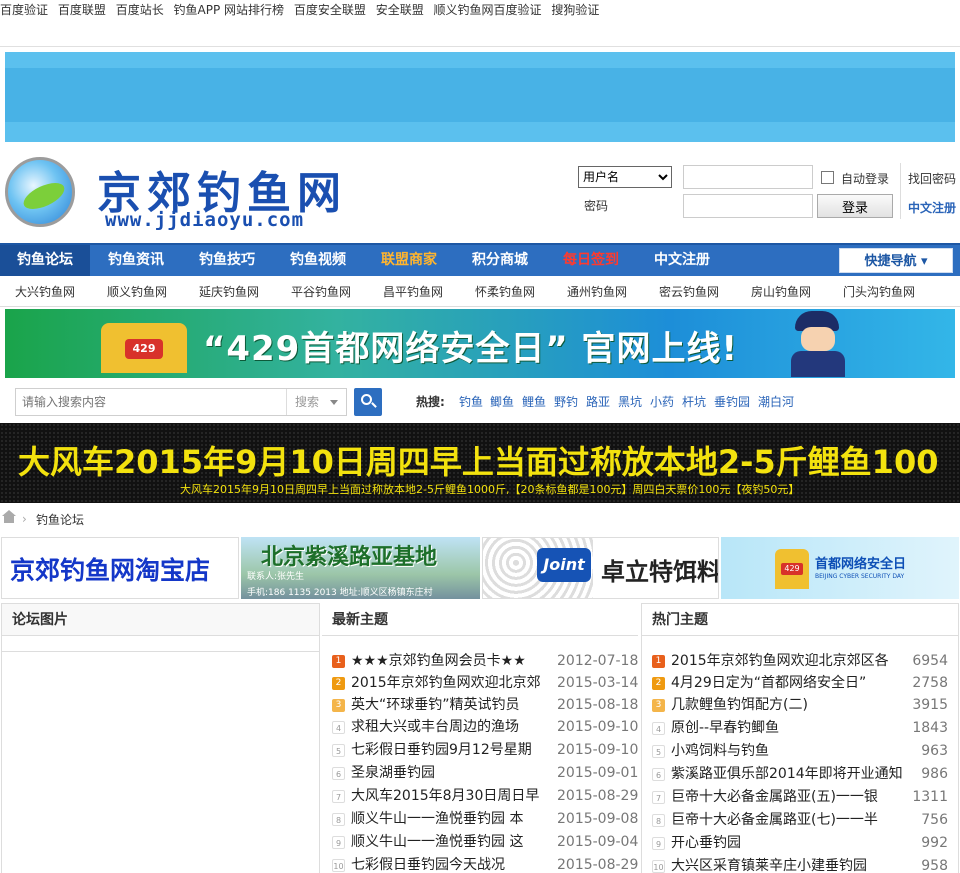  What do you see at coordinates (793, 843) in the screenshot?
I see `topic-title: 开心垂钓园` at bounding box center [793, 843].